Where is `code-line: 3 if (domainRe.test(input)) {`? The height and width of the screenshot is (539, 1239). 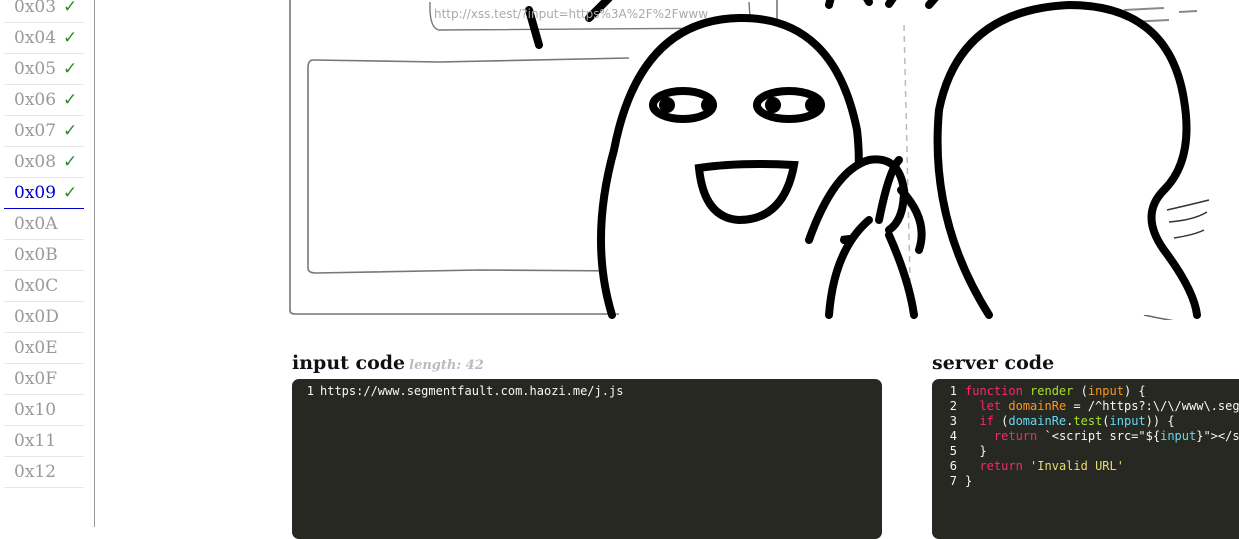
code-line: 3 if (domainRe.test(input)) { is located at coordinates (1085, 421).